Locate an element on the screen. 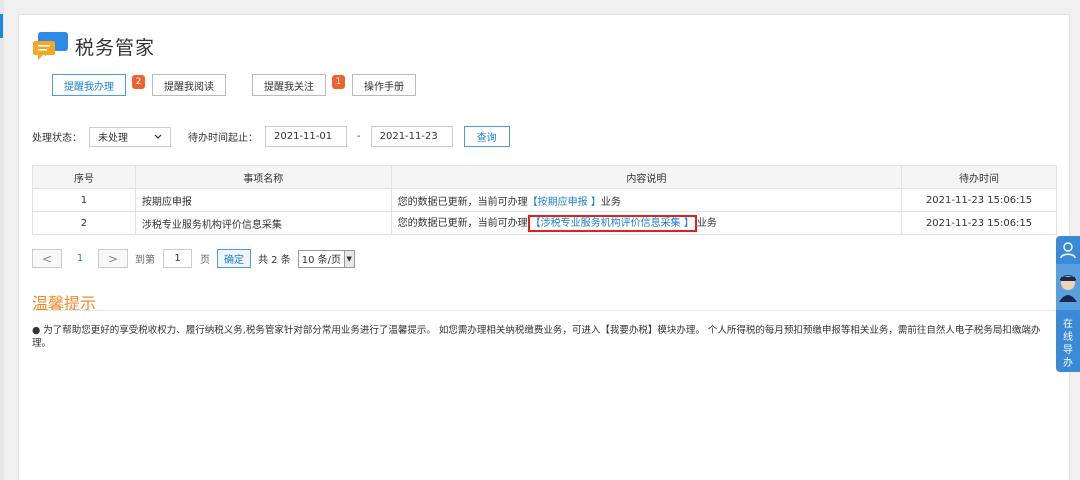  col-header-no: 序号 is located at coordinates (84, 177).